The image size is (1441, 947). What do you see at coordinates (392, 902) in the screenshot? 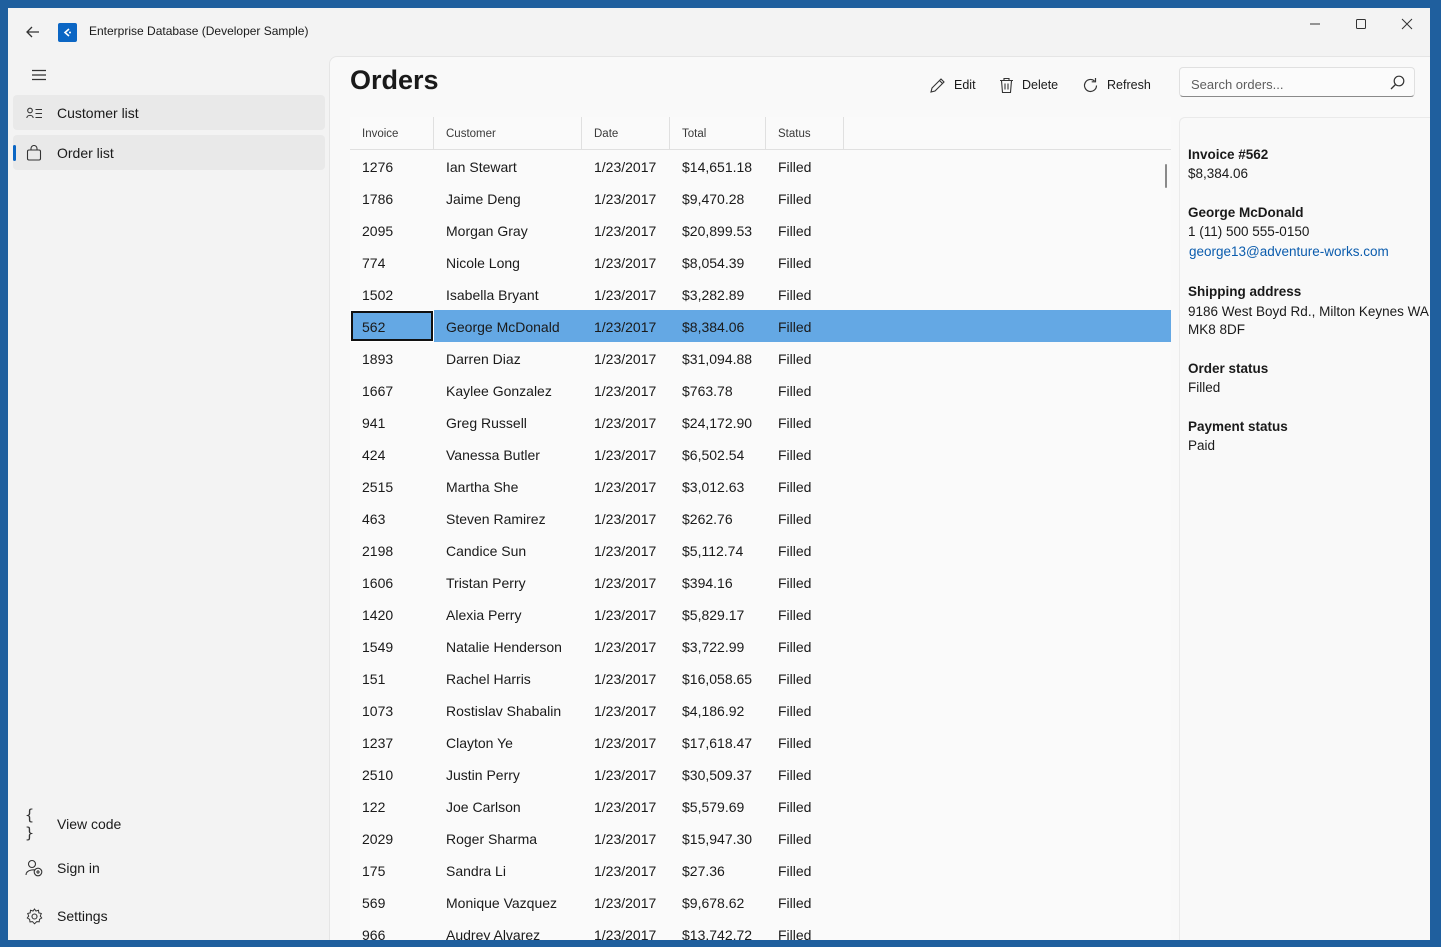
I see `cell-invoice: 569` at bounding box center [392, 902].